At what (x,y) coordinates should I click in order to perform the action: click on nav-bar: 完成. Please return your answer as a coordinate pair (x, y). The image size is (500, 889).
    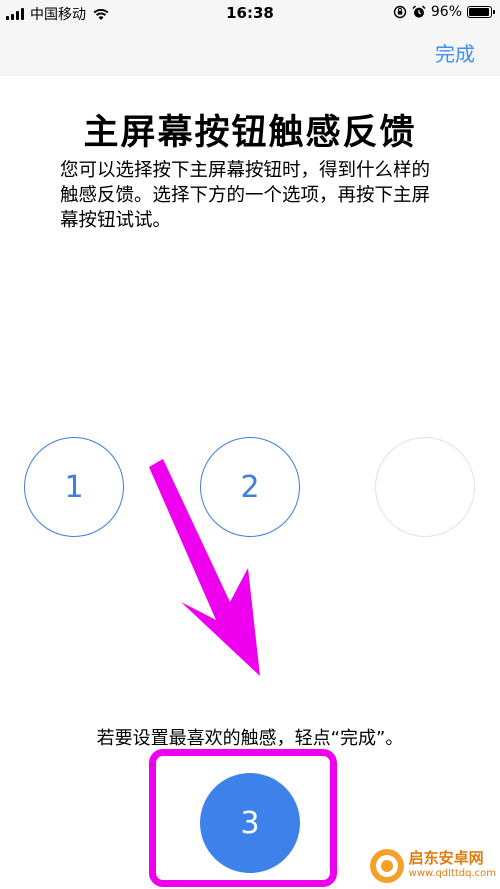
    Looking at the image, I should click on (250, 52).